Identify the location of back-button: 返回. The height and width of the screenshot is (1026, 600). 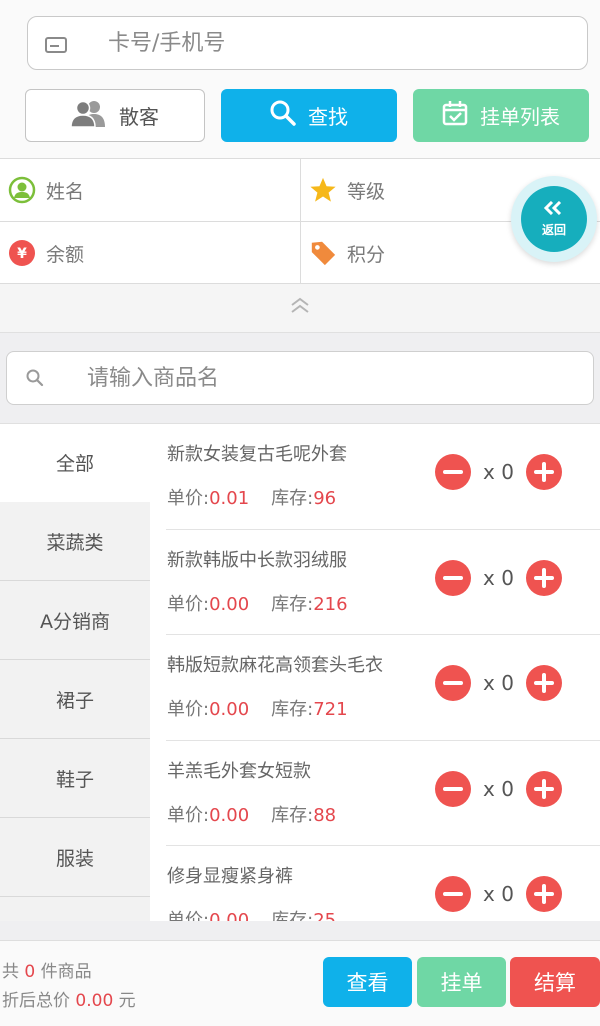
(554, 219).